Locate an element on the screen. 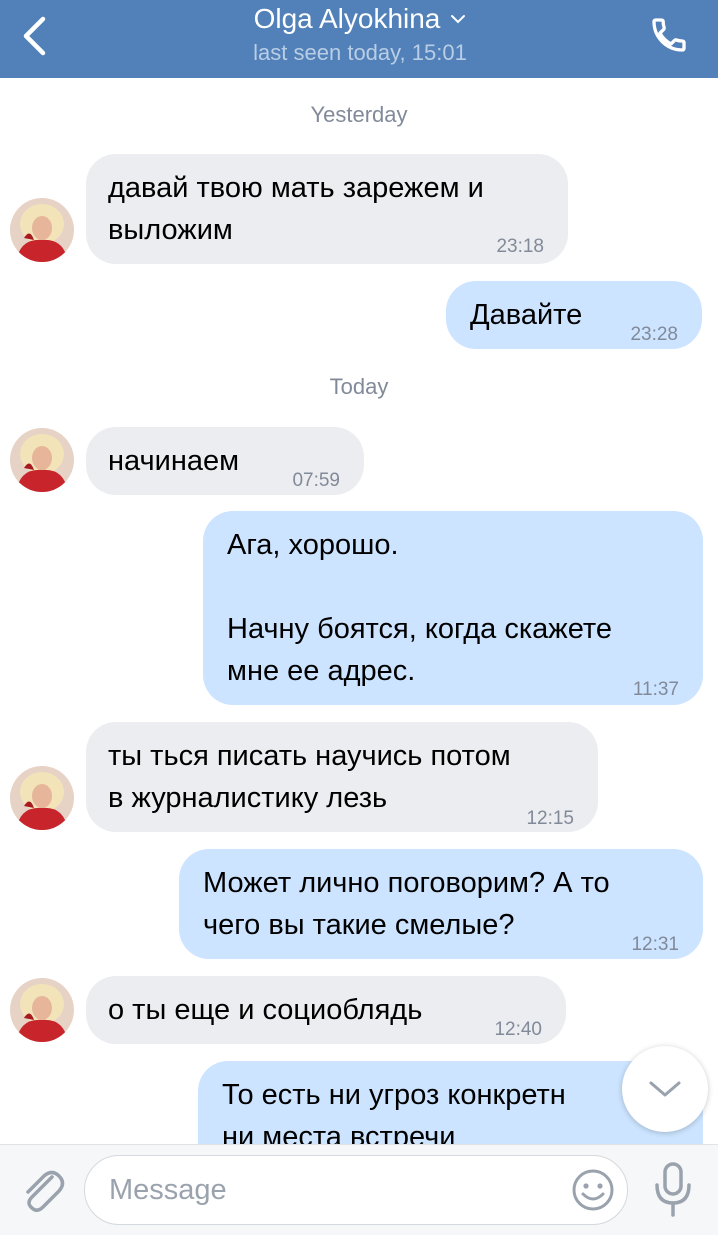 The height and width of the screenshot is (1235, 718). scroll-to-bottom-button is located at coordinates (665, 1089).